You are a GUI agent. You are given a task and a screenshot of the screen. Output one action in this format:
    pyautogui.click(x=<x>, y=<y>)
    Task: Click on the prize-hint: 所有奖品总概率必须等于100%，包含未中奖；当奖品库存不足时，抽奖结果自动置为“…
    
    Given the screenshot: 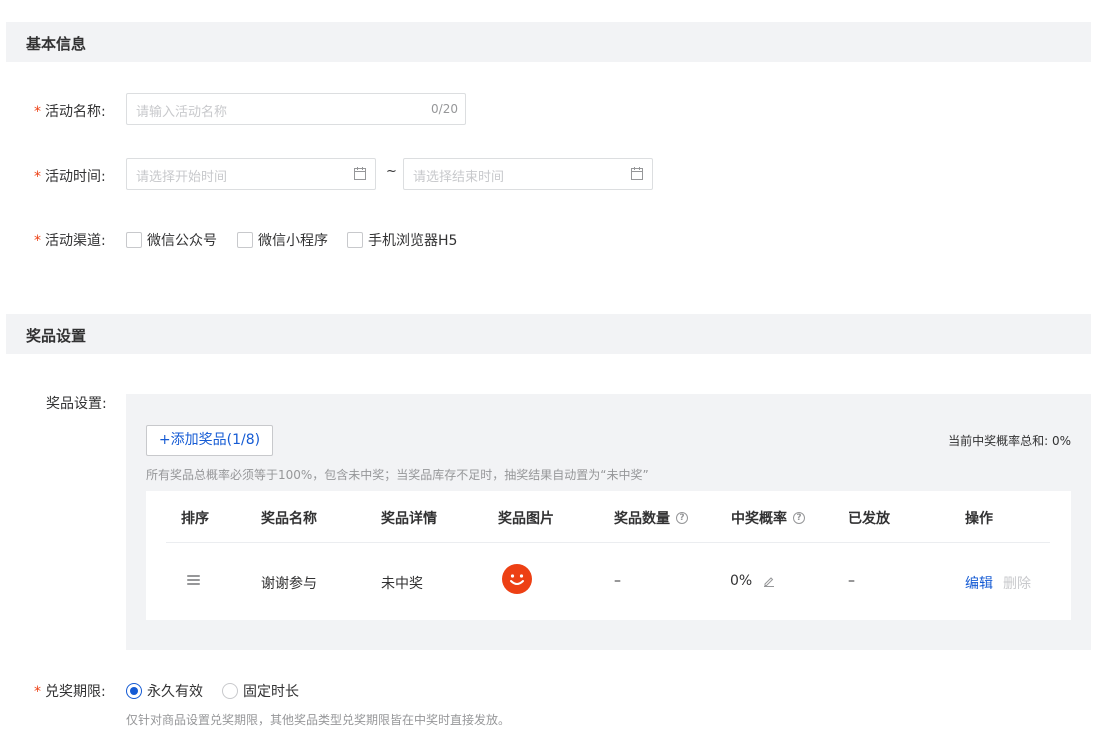 What is the action you would take?
    pyautogui.click(x=397, y=475)
    